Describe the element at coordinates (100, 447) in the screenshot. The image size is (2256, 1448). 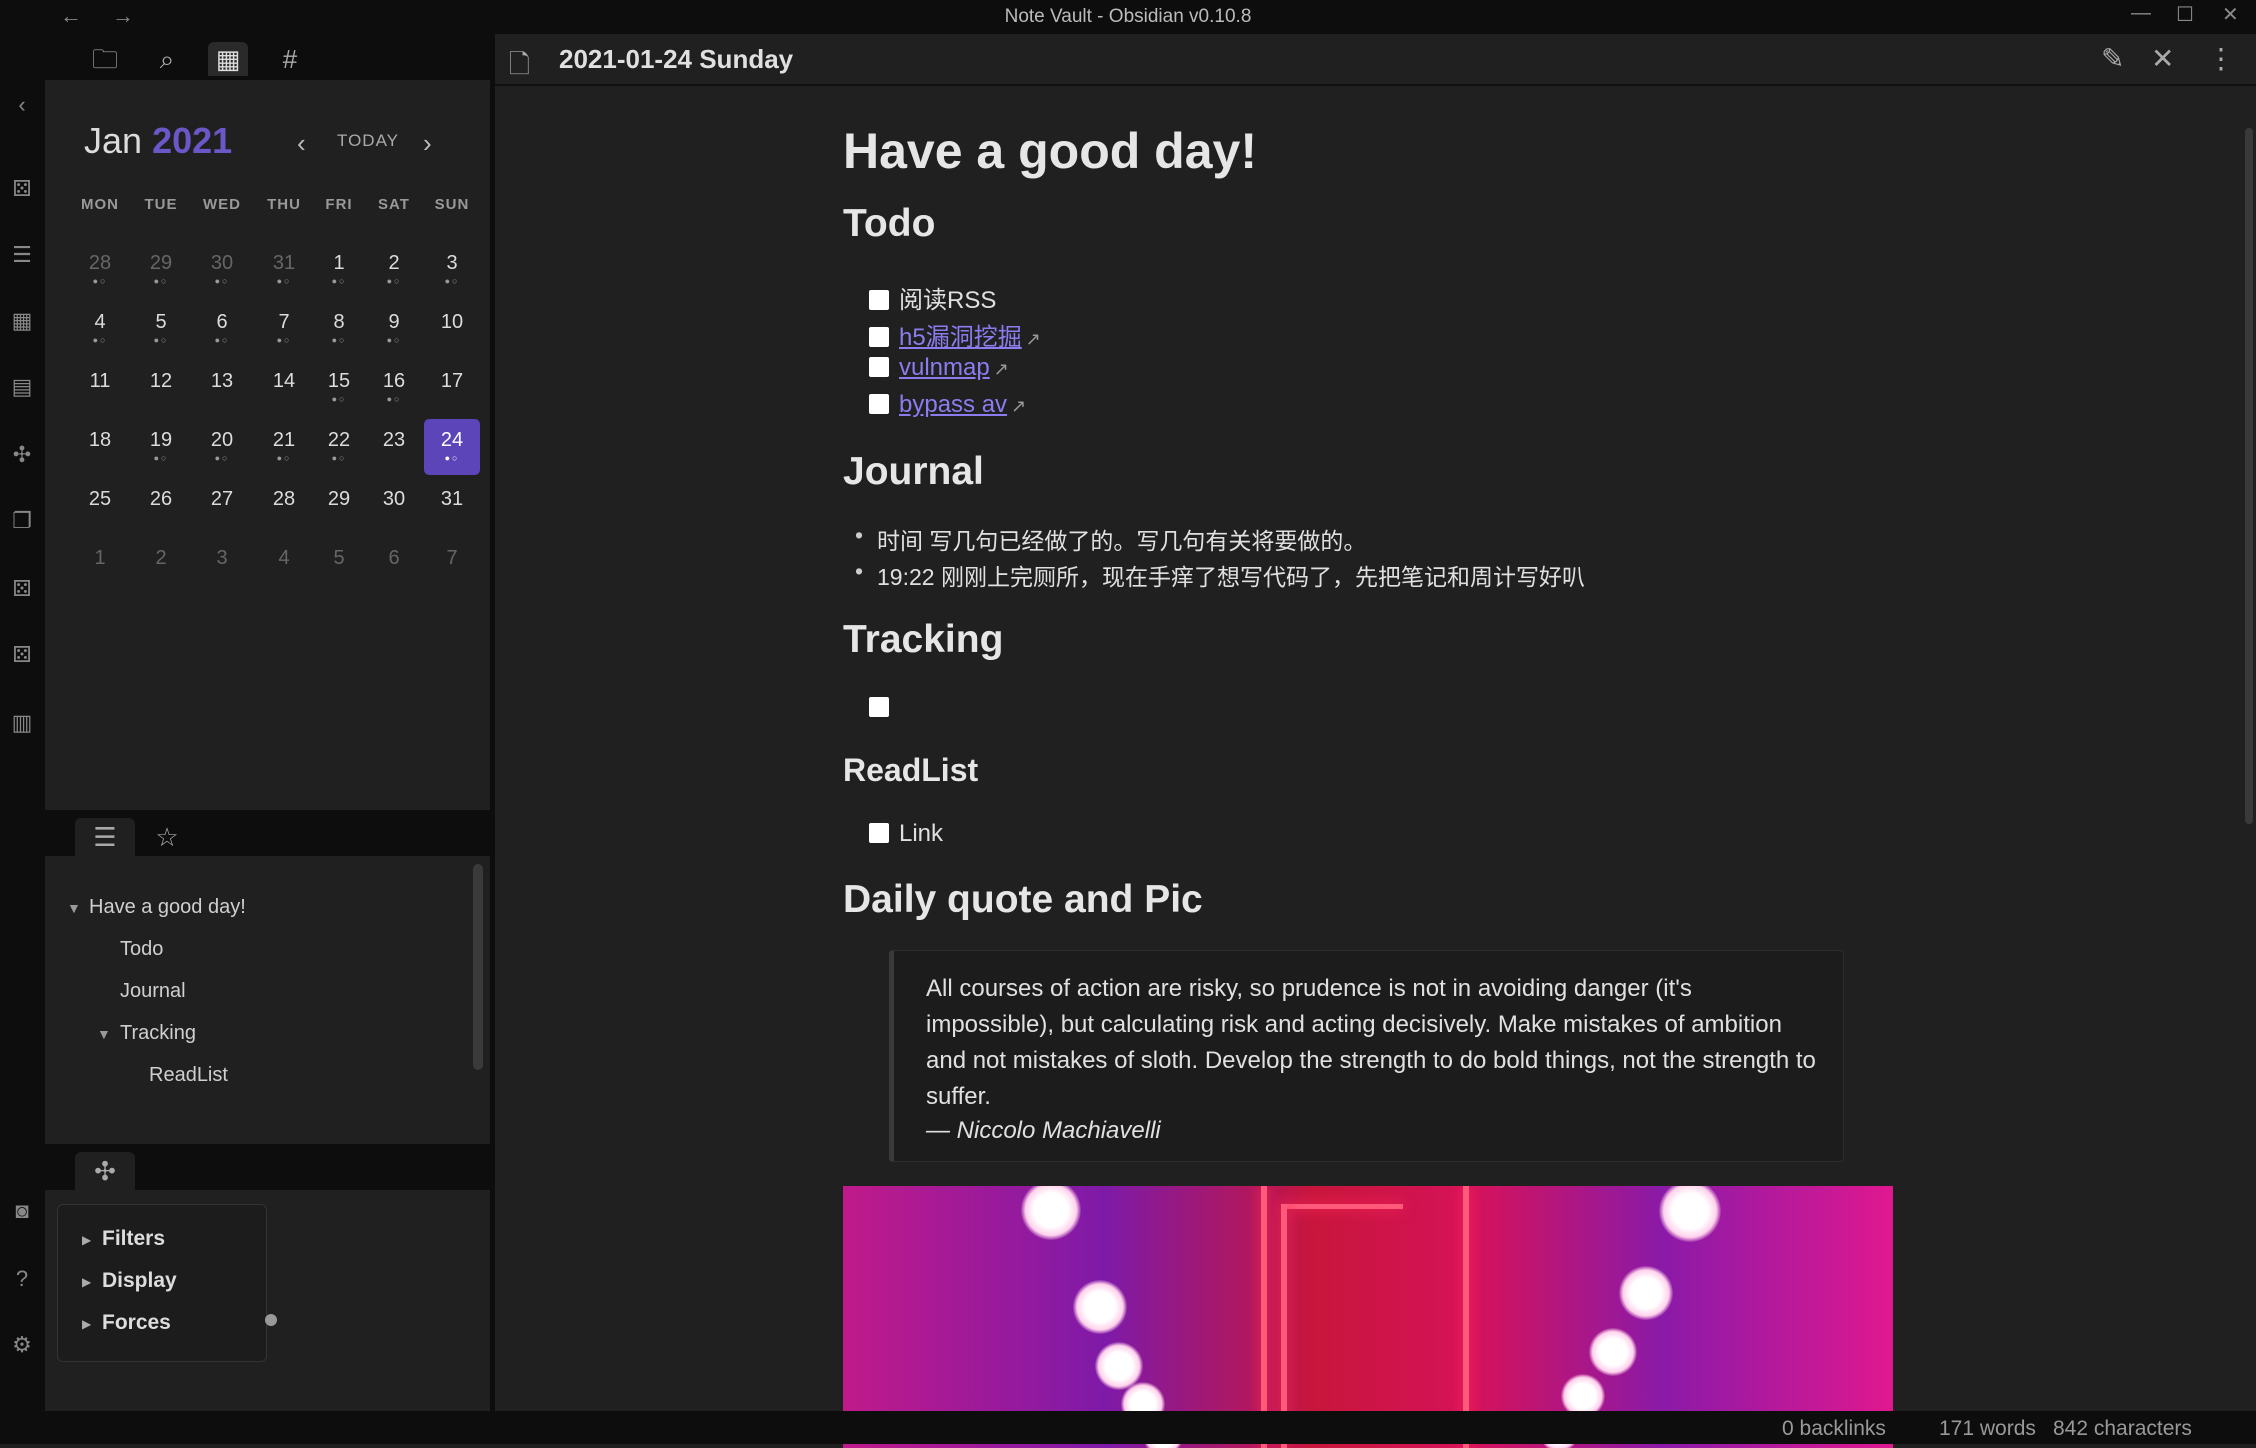
I see `calendar-day: 18` at that location.